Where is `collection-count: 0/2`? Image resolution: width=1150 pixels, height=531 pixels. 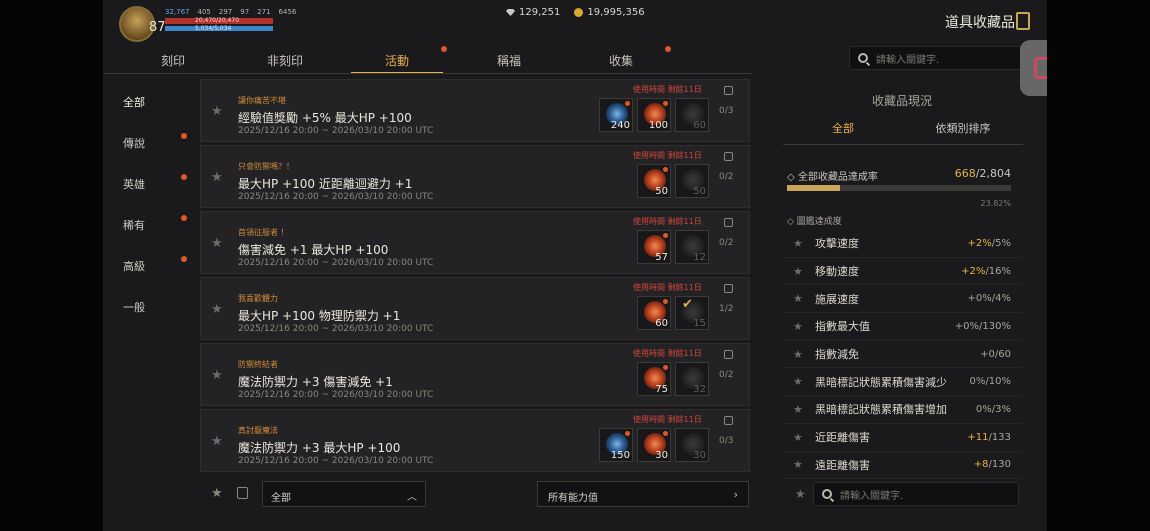 collection-count: 0/2 is located at coordinates (726, 375).